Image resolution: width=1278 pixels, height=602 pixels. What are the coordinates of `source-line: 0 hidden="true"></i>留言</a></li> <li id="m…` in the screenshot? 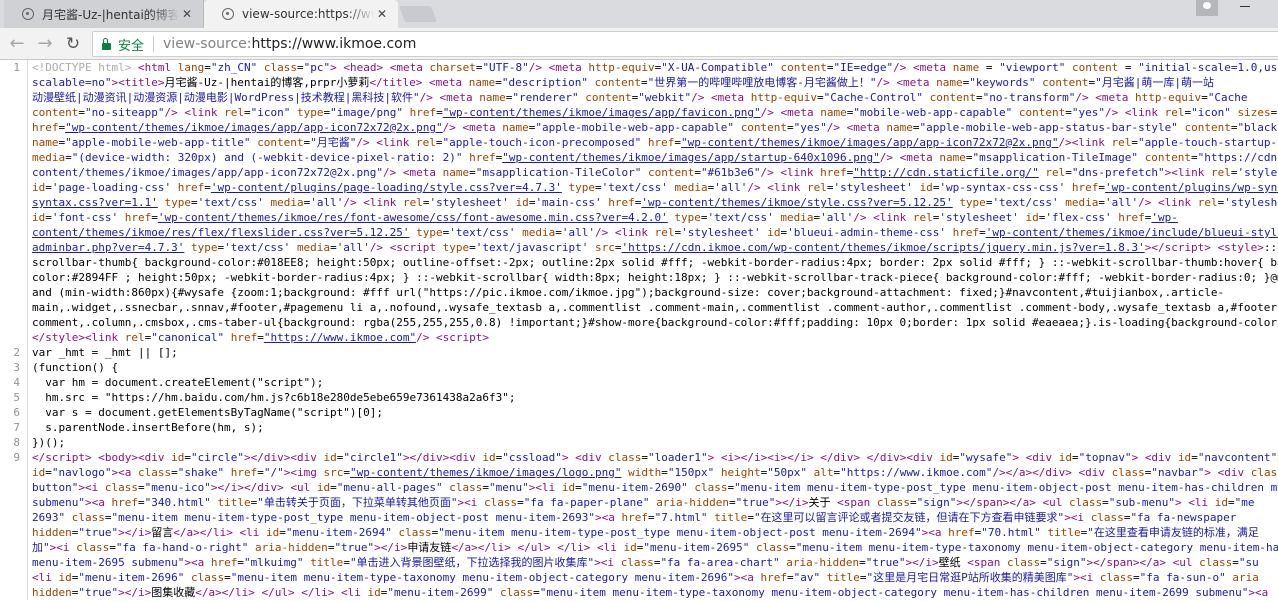 It's located at (639, 532).